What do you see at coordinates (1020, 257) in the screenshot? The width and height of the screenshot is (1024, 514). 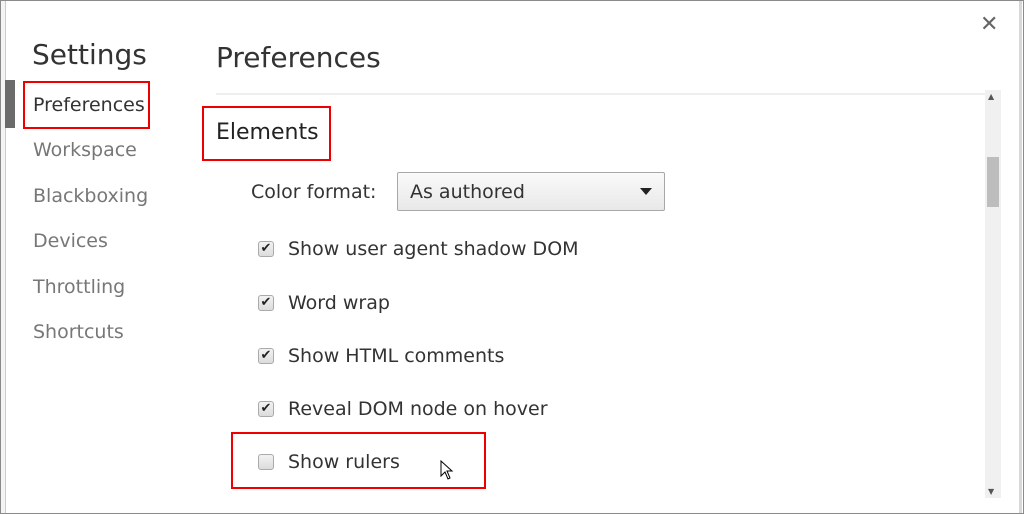 I see `window-edge` at bounding box center [1020, 257].